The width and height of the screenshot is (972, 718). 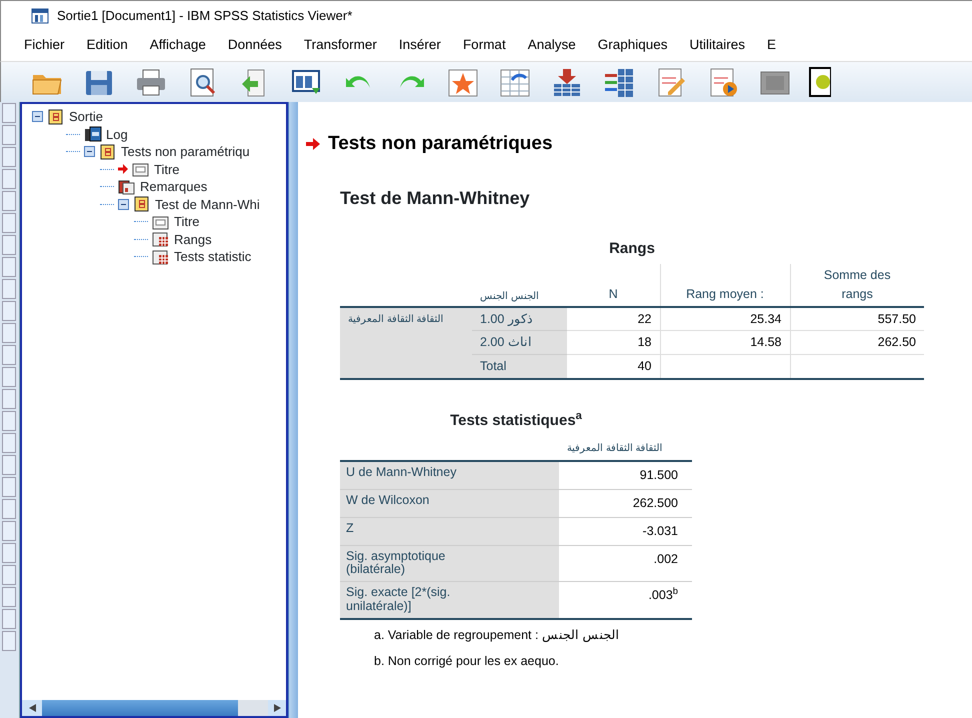 What do you see at coordinates (519, 285) in the screenshot?
I see `column-header: الجنس الجنس` at bounding box center [519, 285].